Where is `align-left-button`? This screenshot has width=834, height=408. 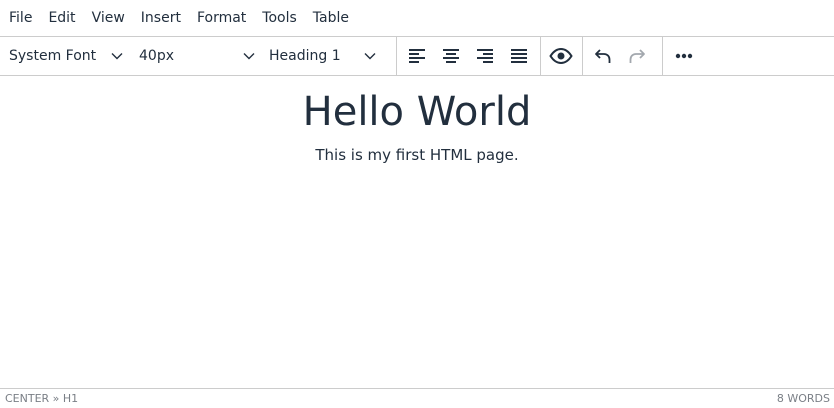
align-left-button is located at coordinates (417, 56).